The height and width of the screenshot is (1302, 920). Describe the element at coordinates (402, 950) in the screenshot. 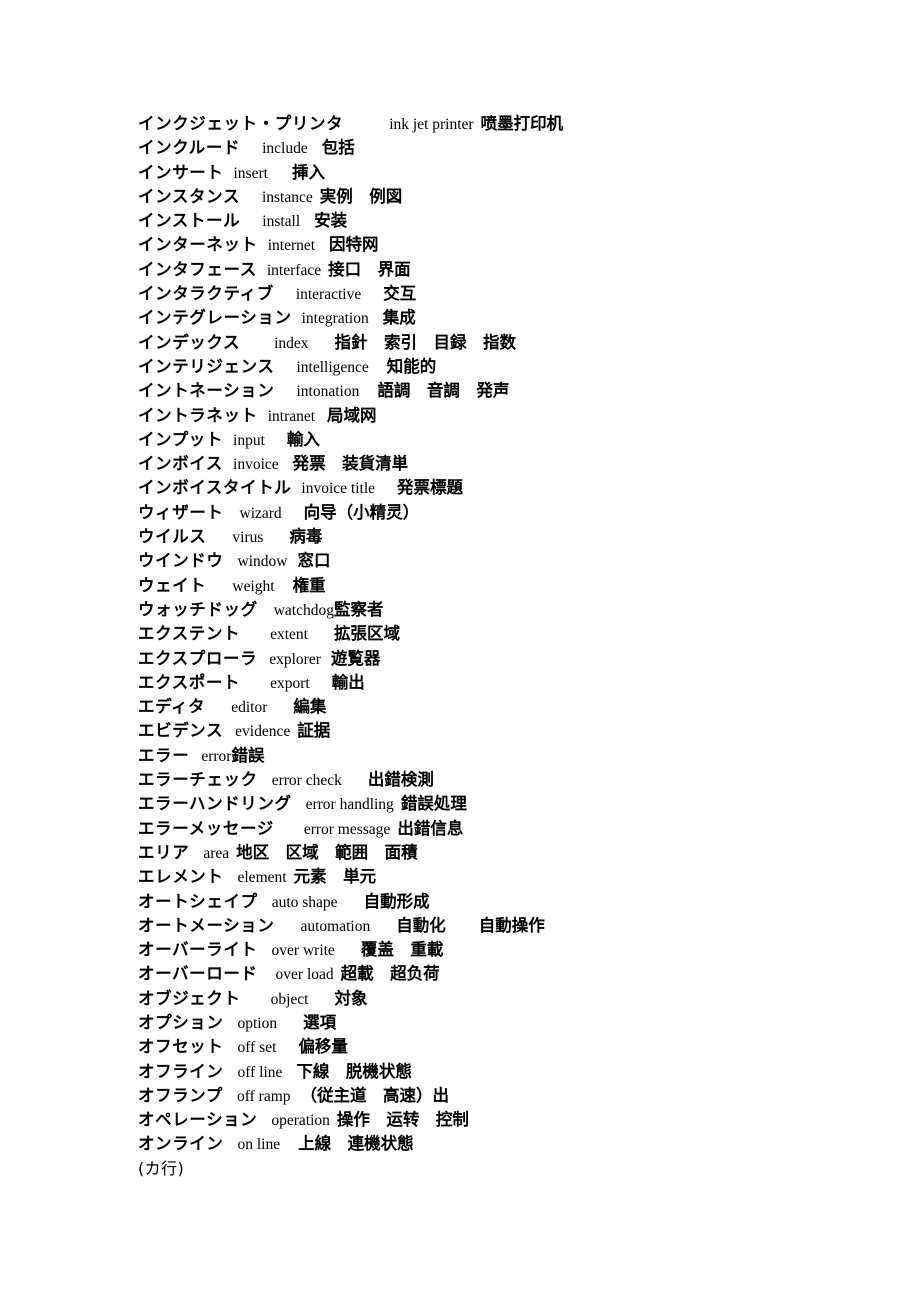

I see `chinese-gloss: 覆盖 重載` at that location.